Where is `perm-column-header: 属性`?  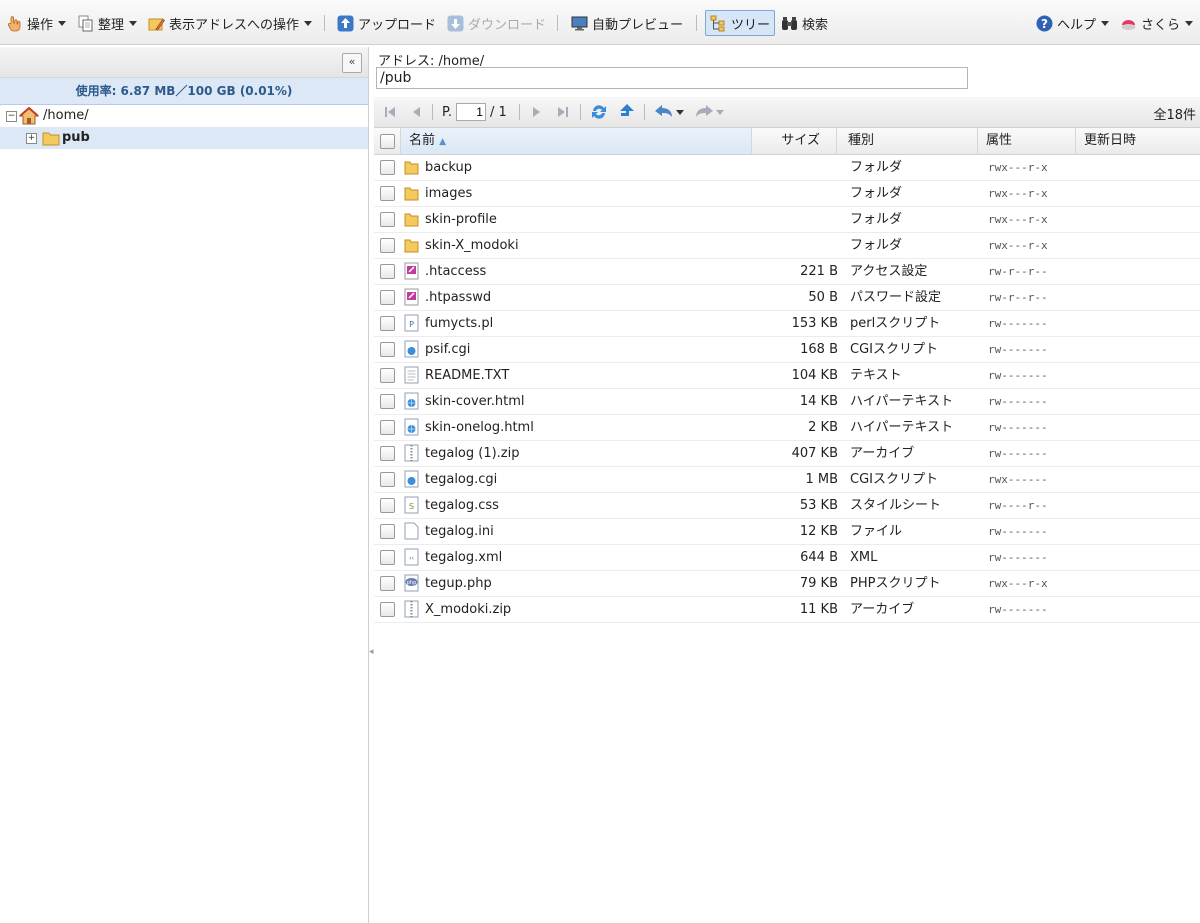 perm-column-header: 属性 is located at coordinates (1027, 141).